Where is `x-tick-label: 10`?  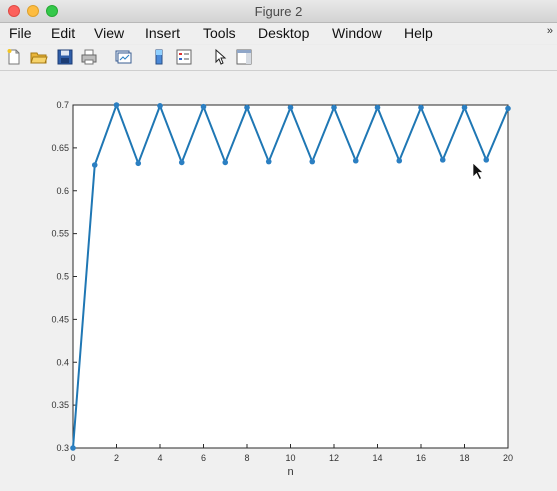
x-tick-label: 10 is located at coordinates (290, 458).